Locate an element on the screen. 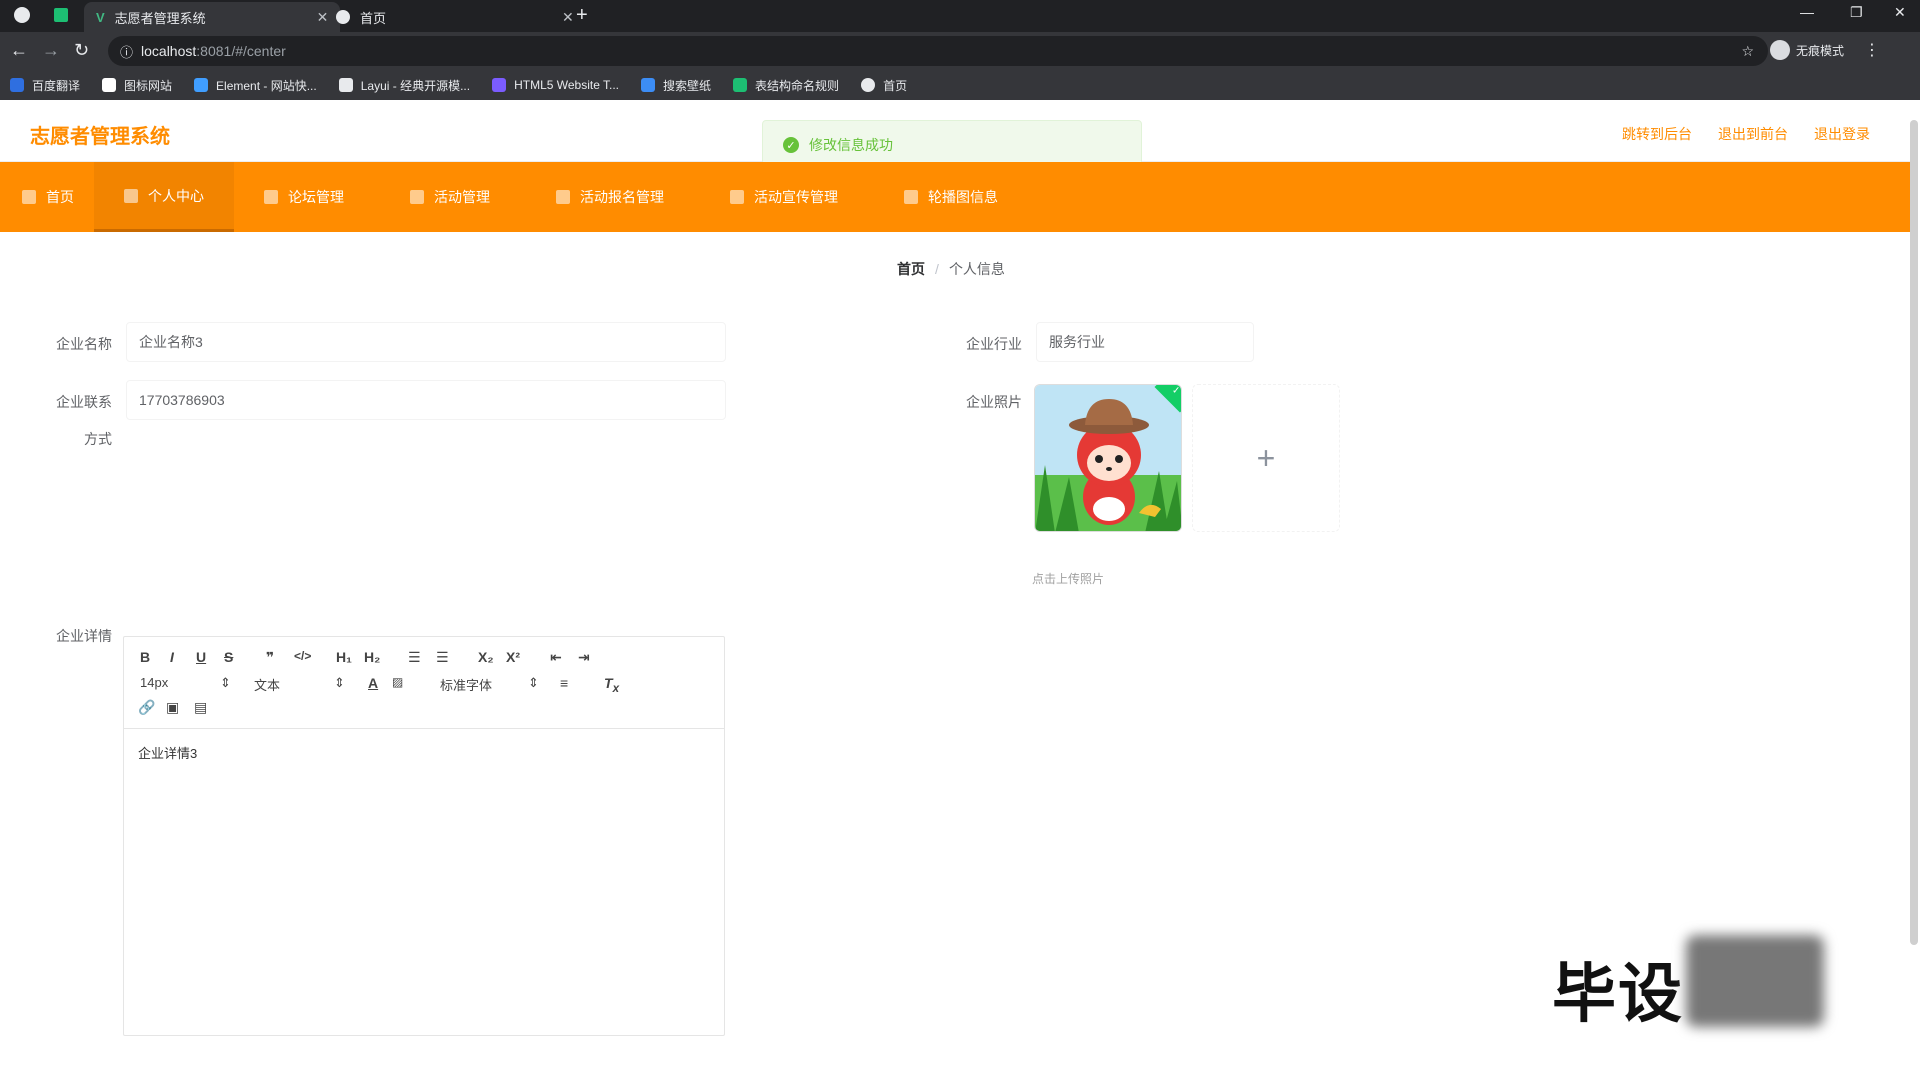 Image resolution: width=1920 pixels, height=1080 pixels. font-family-value: 标准字体 is located at coordinates (466, 685).